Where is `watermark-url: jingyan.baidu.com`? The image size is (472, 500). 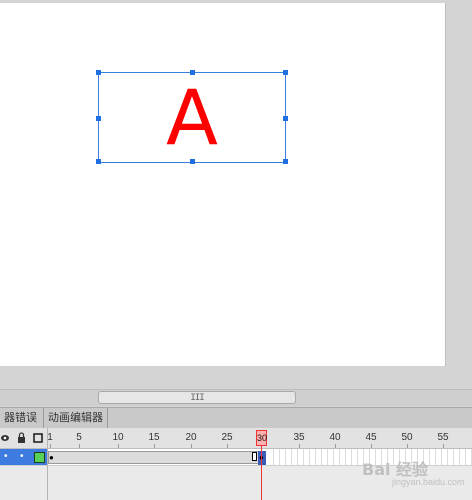
watermark-url: jingyan.baidu.com is located at coordinates (428, 482).